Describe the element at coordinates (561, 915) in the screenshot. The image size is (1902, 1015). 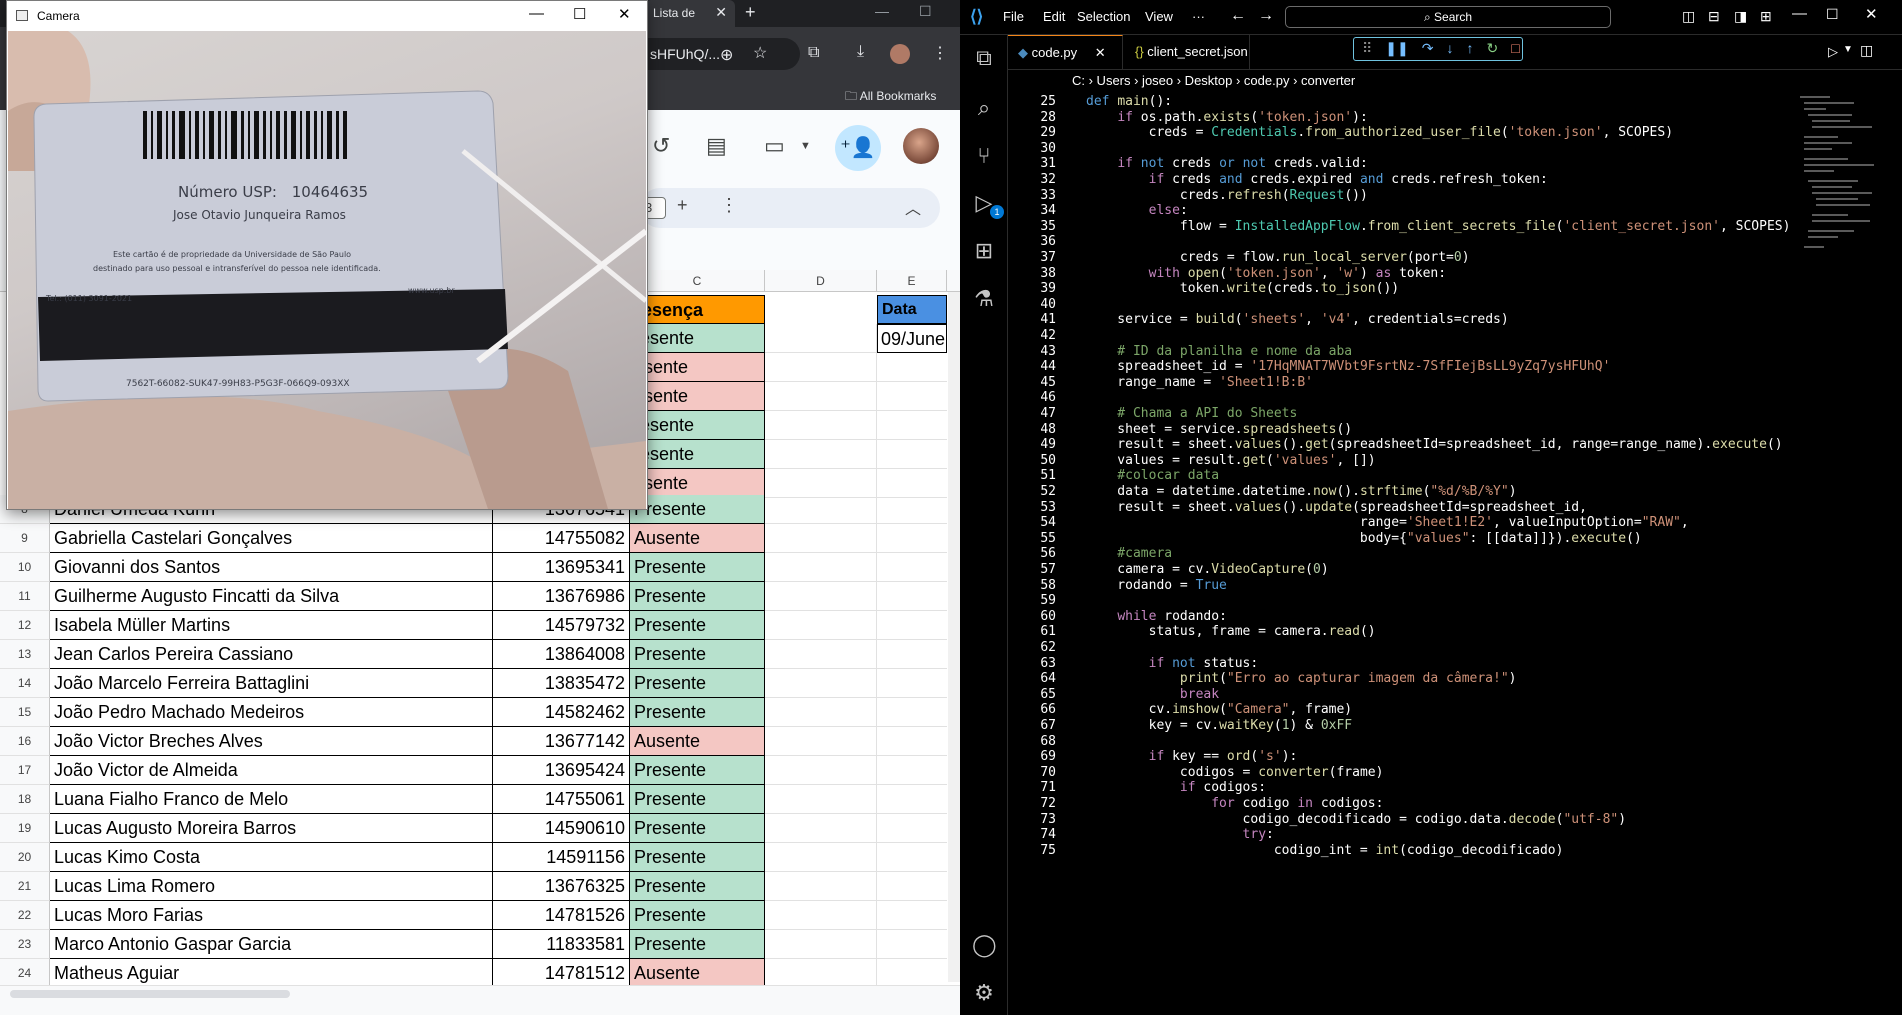
I see `usp-number-cell: 14781526` at that location.